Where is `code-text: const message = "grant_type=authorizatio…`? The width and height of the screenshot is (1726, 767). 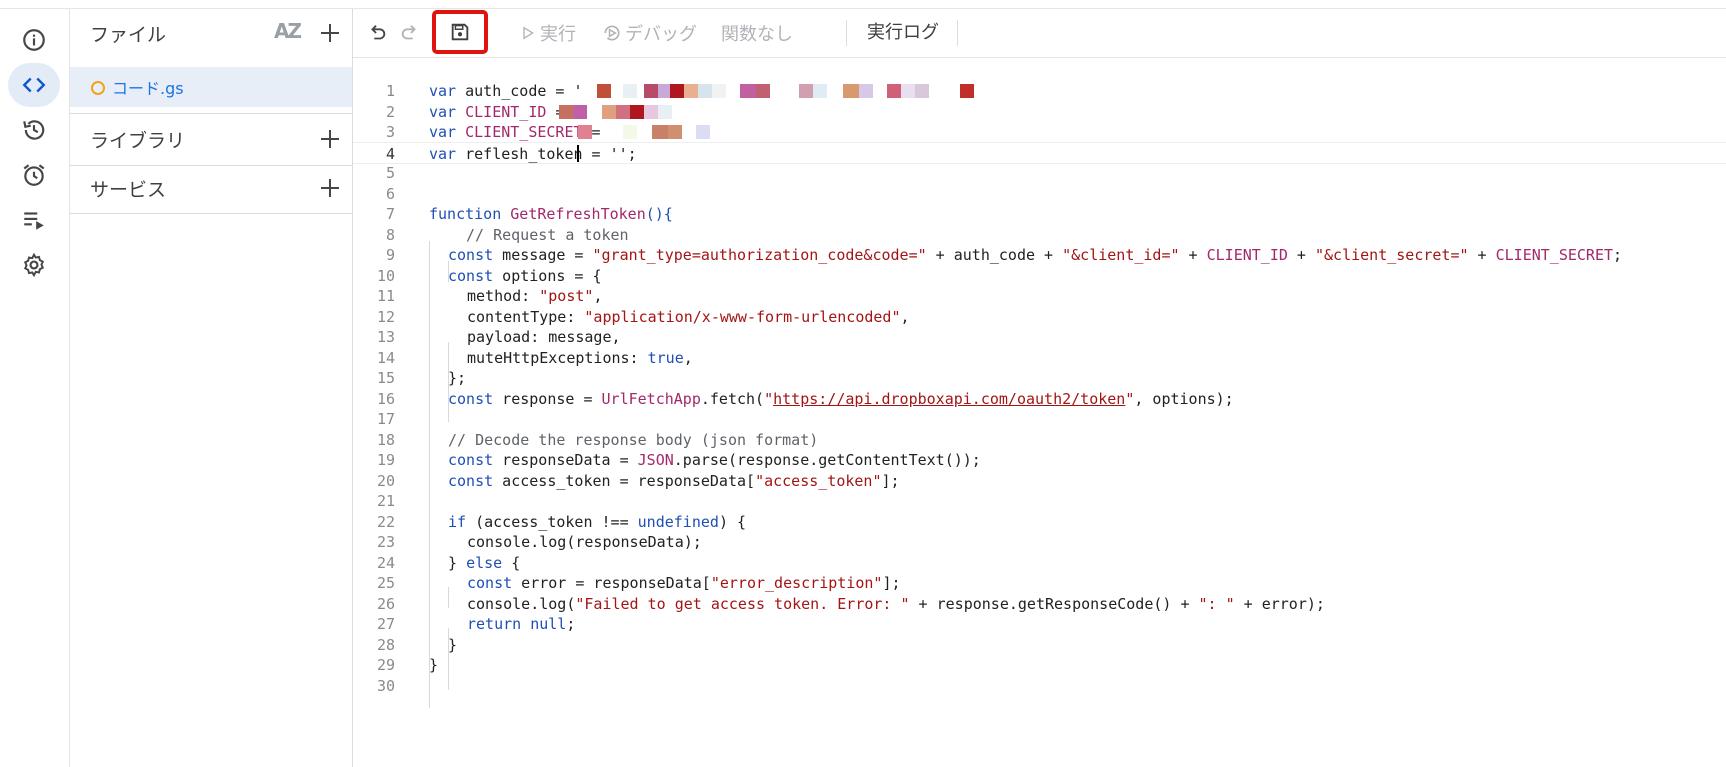 code-text: const message = "grant_type=authorizatio… is located at coordinates (1035, 255).